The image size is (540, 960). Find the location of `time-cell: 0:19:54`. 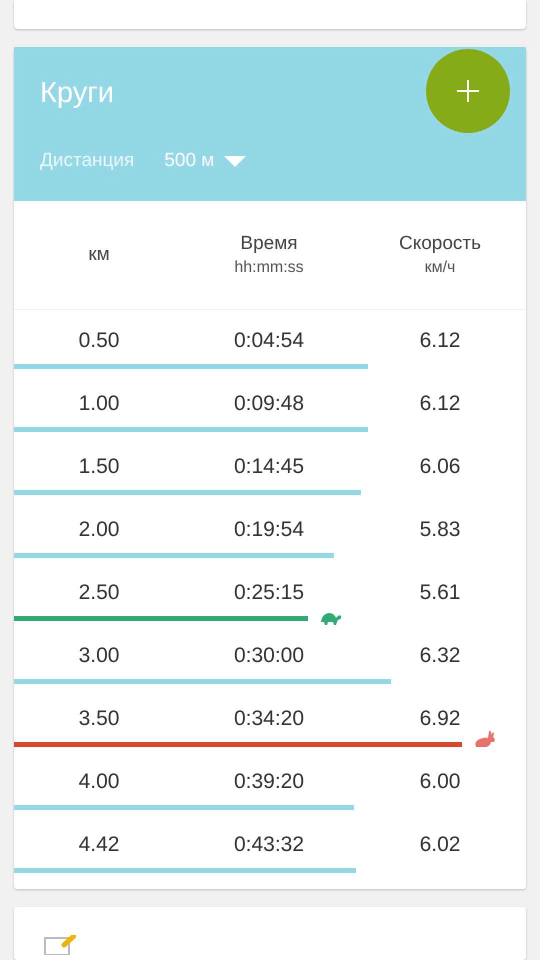

time-cell: 0:19:54 is located at coordinates (269, 530).